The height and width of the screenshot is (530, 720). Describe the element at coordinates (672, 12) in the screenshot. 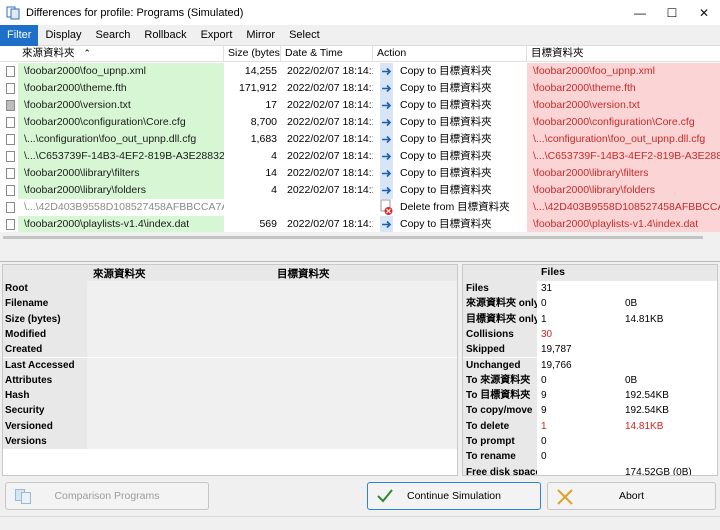

I see `maximize-button: ☐` at that location.